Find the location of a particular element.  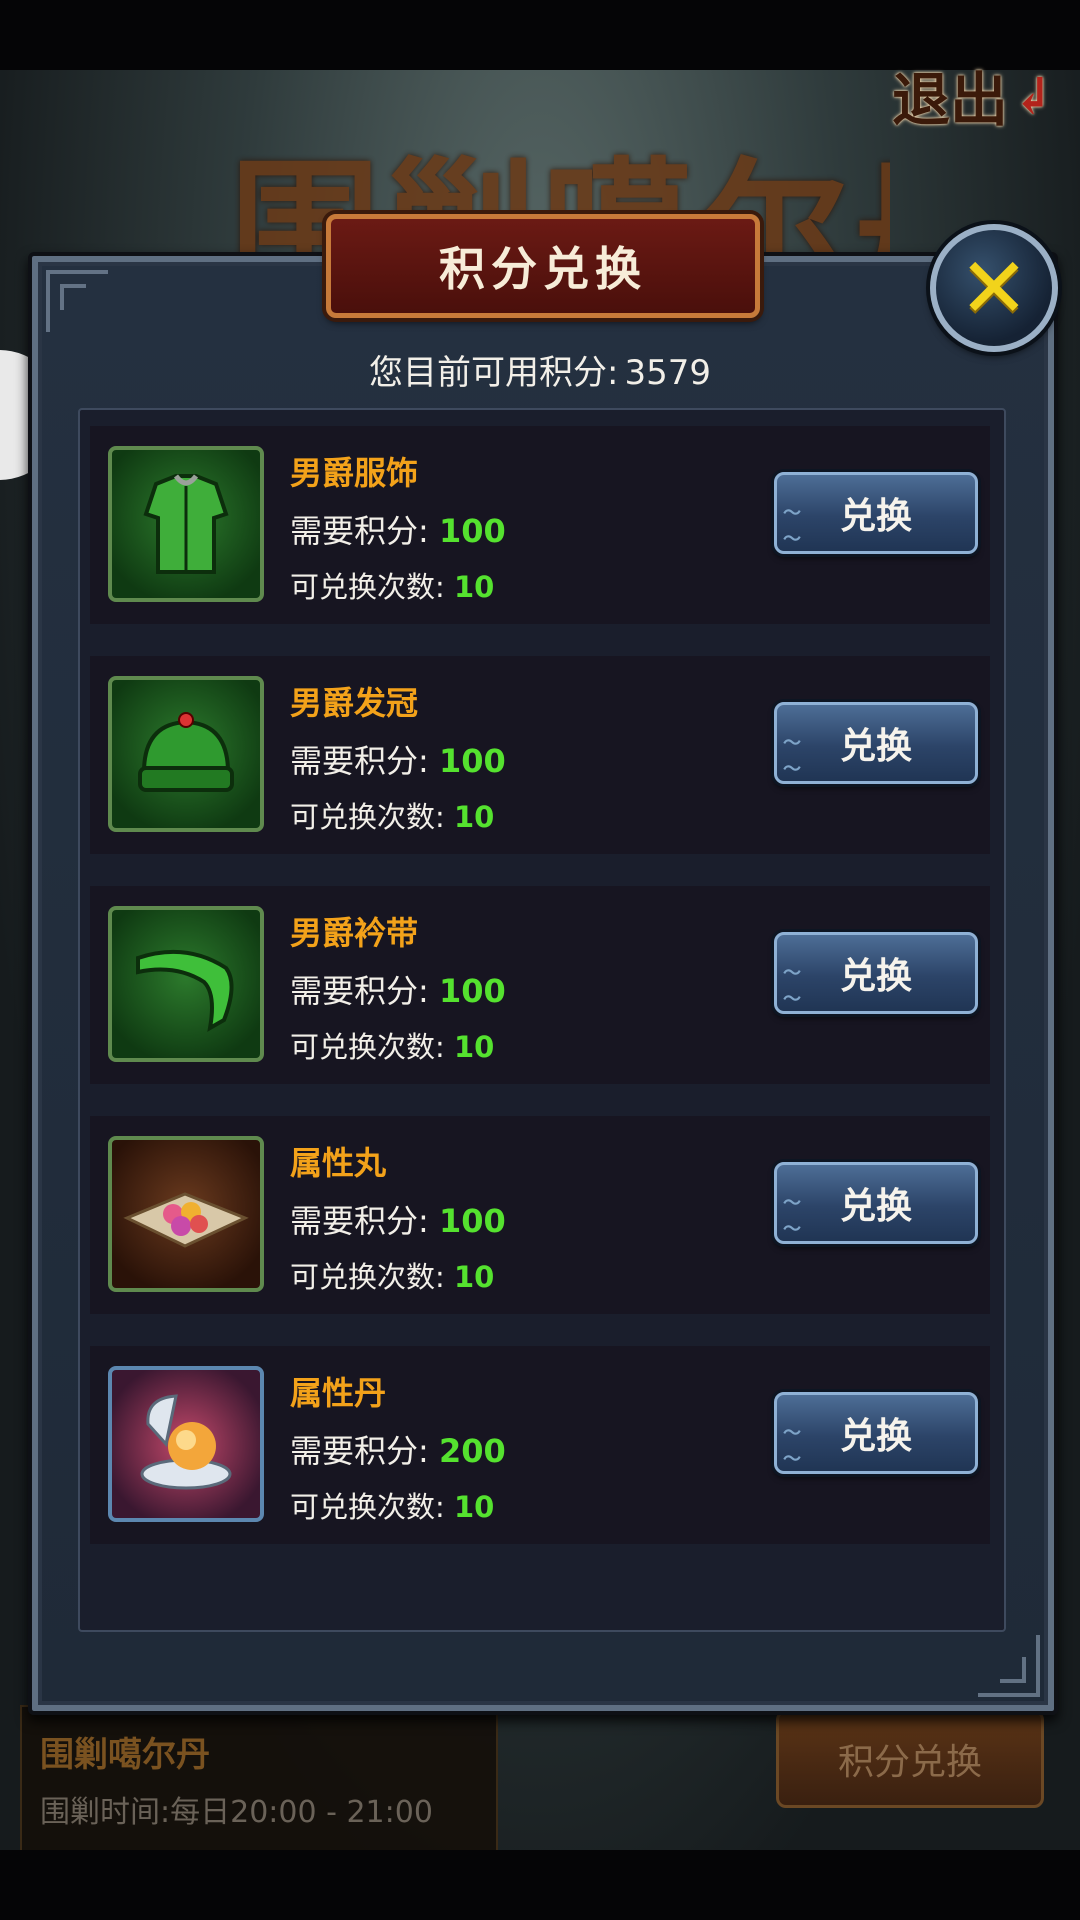

item-name: 男爵衿带 is located at coordinates (354, 933).